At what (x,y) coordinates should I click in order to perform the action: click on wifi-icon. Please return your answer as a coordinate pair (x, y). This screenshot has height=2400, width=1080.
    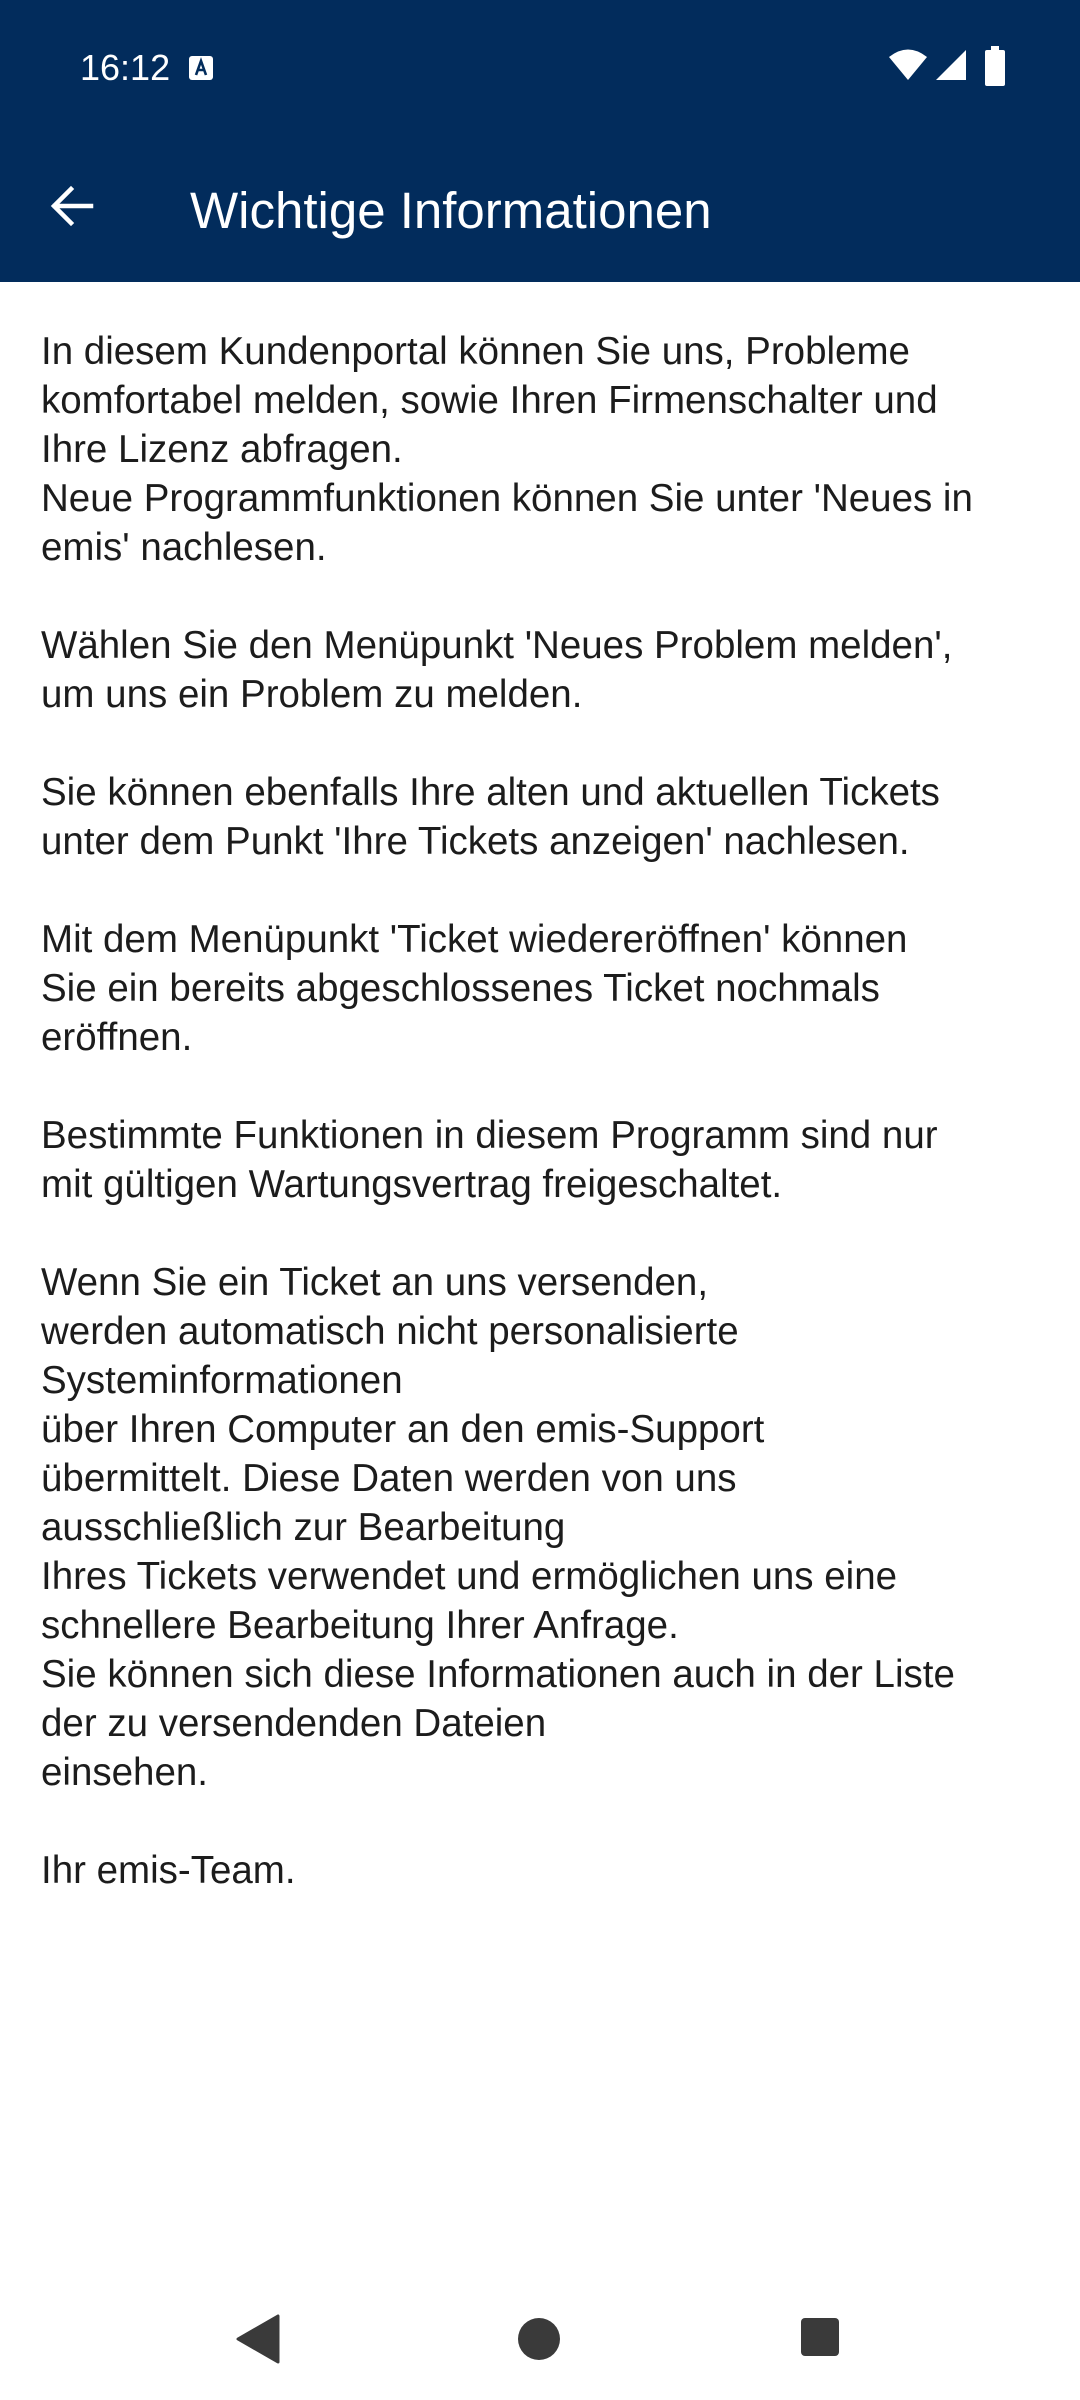
    Looking at the image, I should click on (908, 64).